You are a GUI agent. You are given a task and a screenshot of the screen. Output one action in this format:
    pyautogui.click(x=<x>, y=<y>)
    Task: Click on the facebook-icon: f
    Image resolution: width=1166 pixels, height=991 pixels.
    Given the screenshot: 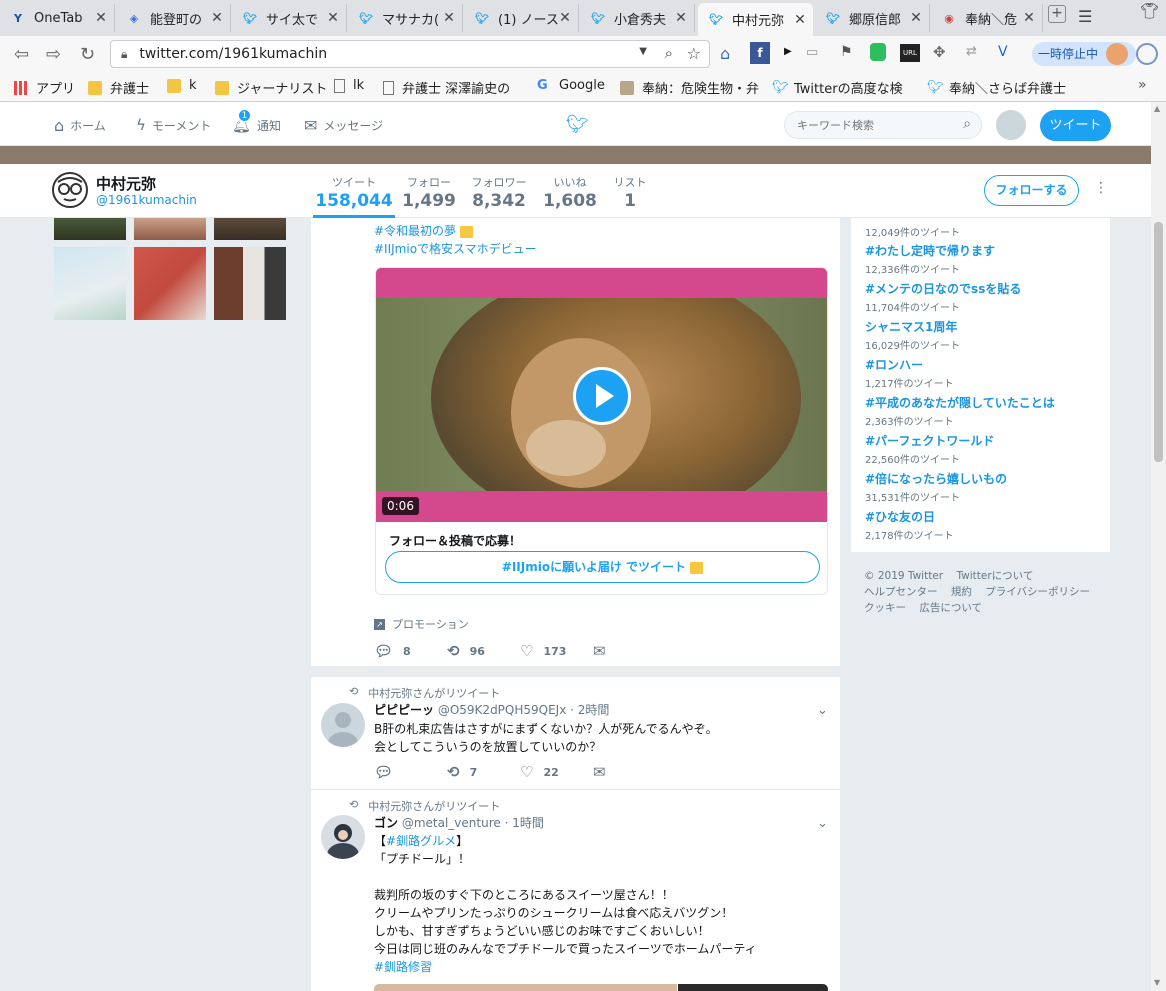 What is the action you would take?
    pyautogui.click(x=760, y=53)
    